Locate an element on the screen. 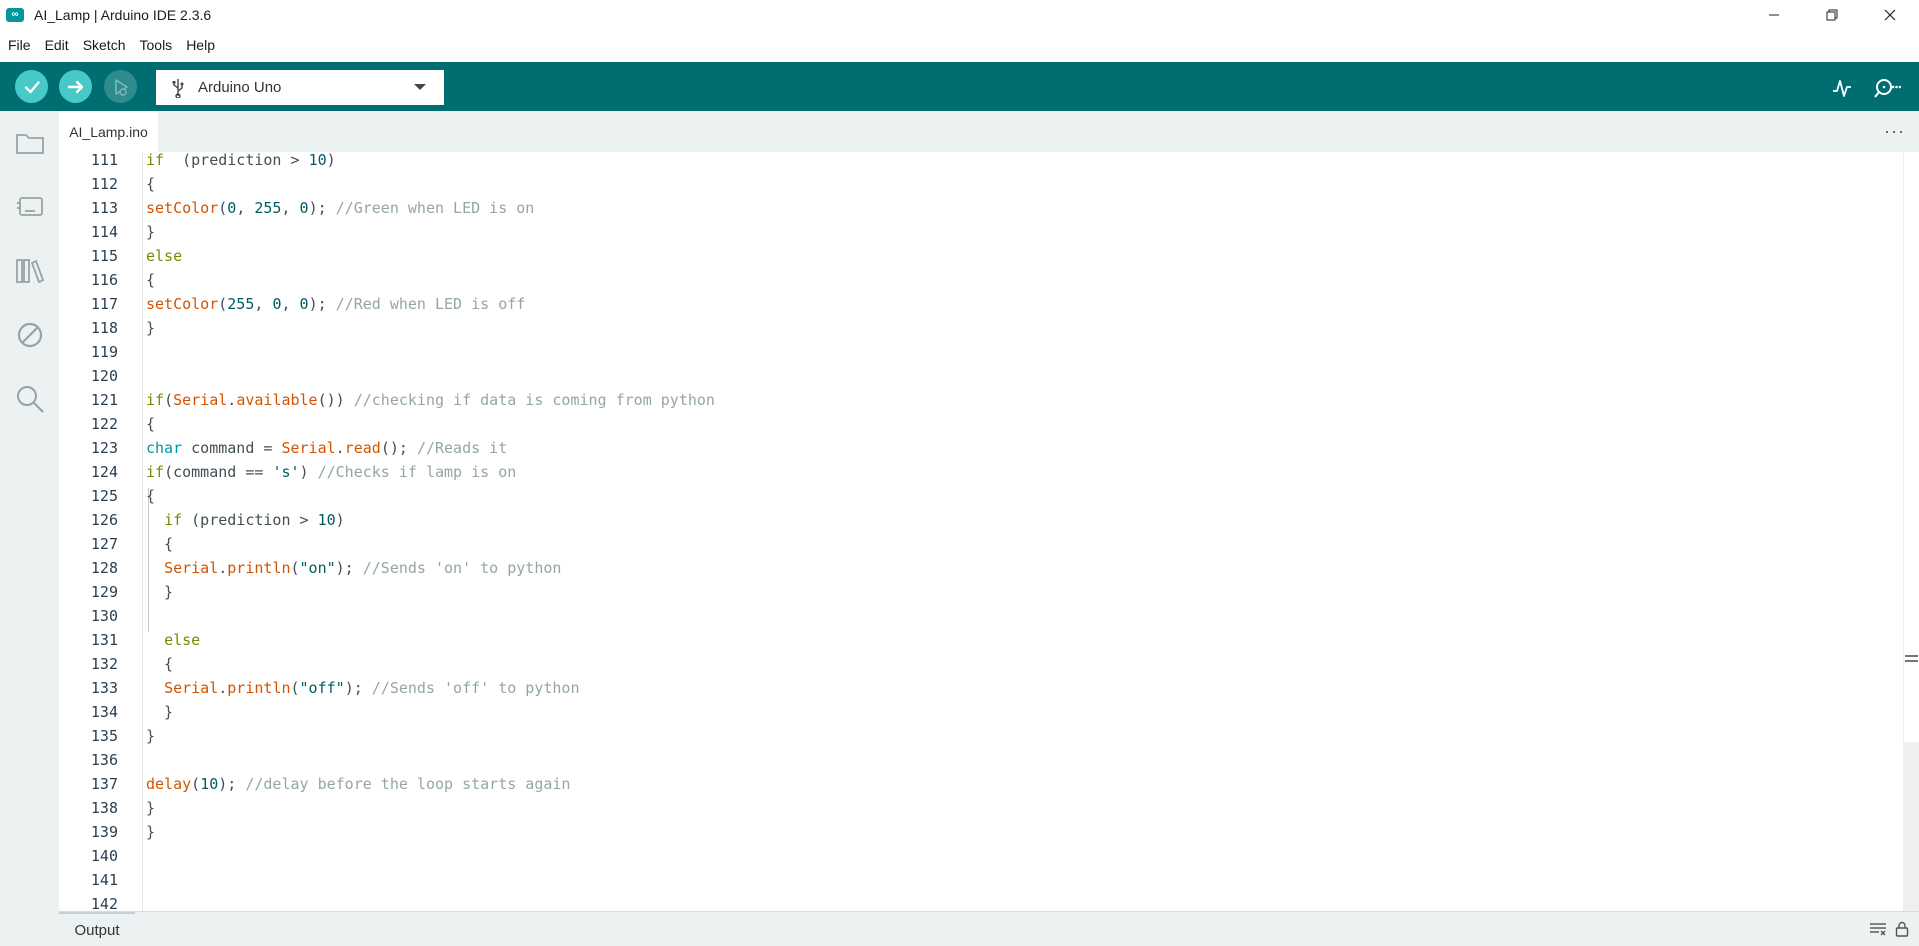 This screenshot has height=946, width=1919. line-number: 115 is located at coordinates (104, 256).